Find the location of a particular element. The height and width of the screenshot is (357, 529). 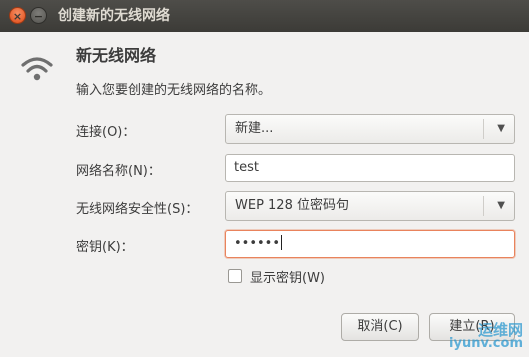

key-label: 密钥(K)： is located at coordinates (105, 247).